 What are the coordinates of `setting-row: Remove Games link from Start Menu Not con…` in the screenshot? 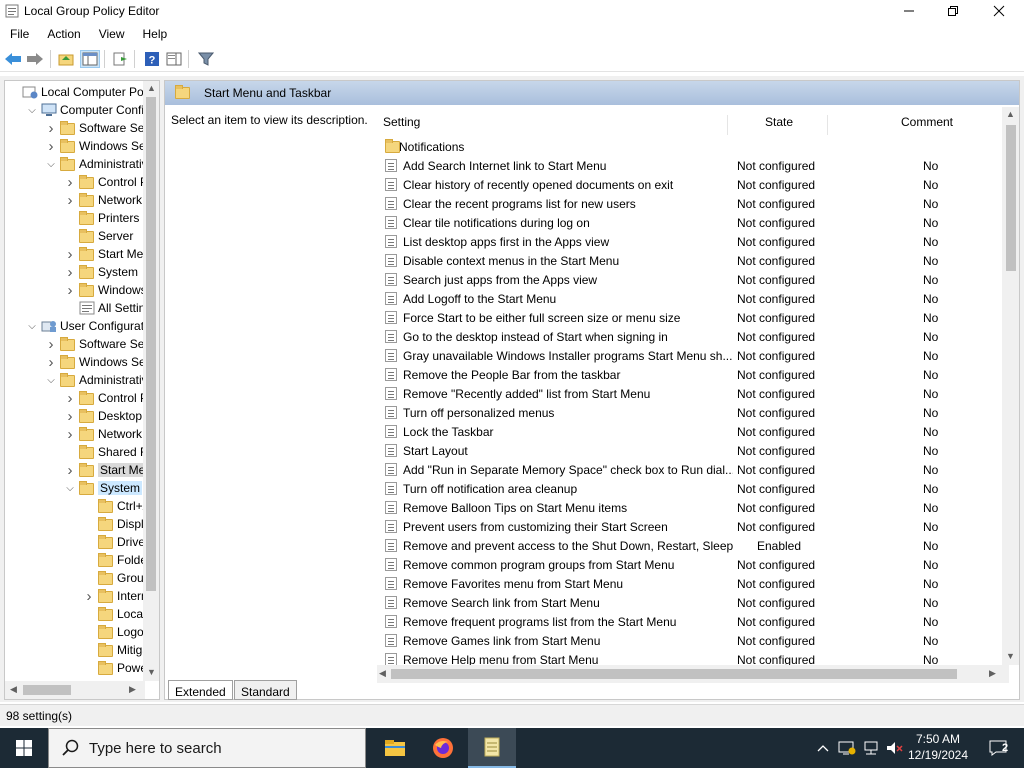 It's located at (685, 640).